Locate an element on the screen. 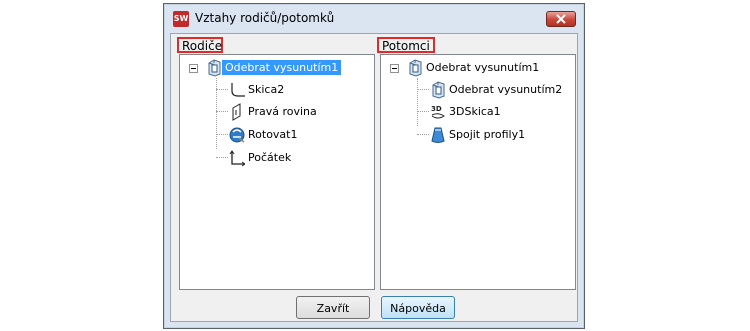  tree-node-skica2: Skica2 is located at coordinates (299, 90).